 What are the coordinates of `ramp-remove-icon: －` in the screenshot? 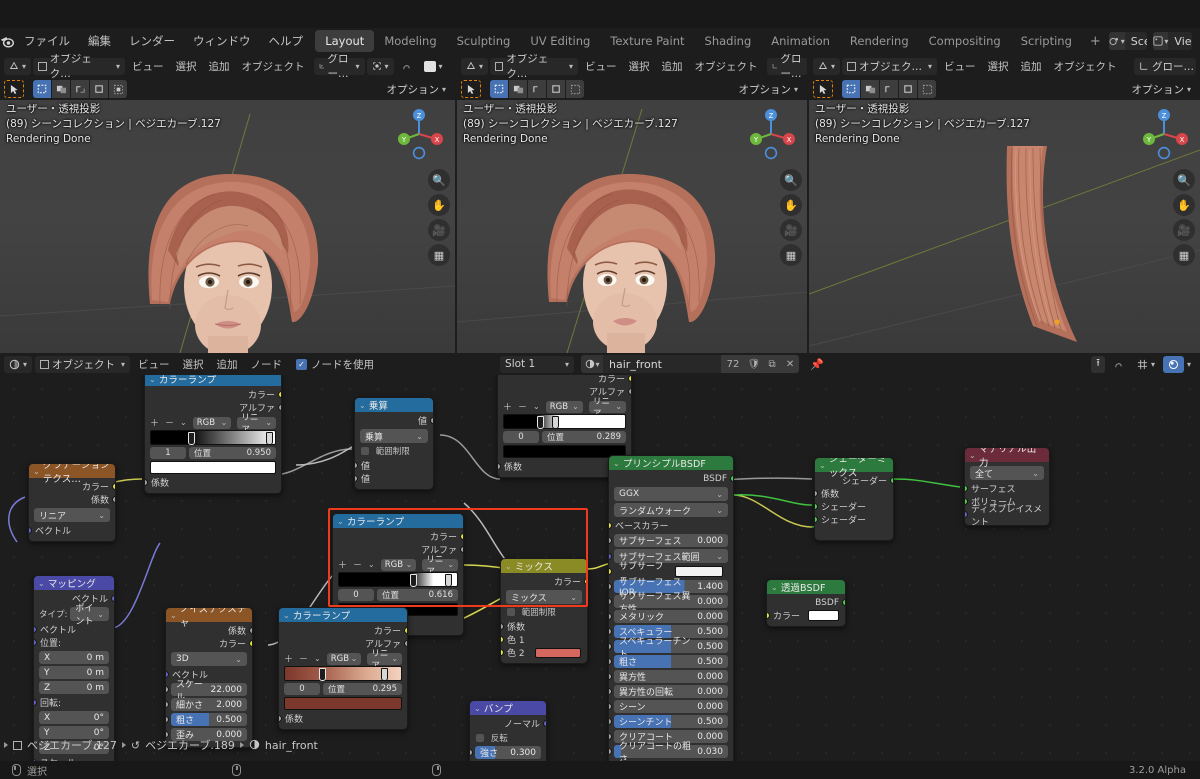 It's located at (357, 564).